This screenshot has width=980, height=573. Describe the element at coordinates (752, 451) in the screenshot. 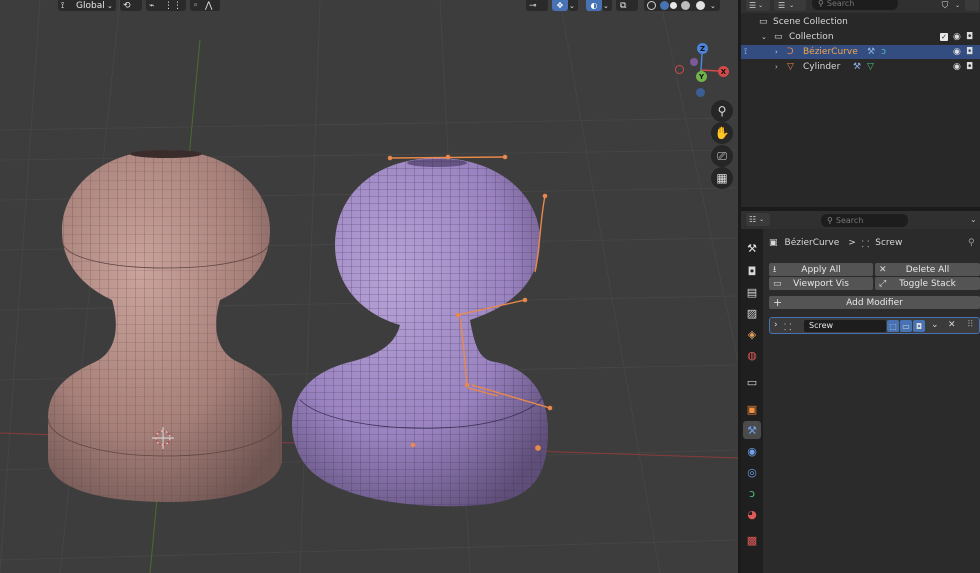

I see `particles-tab-icon: ◉` at that location.